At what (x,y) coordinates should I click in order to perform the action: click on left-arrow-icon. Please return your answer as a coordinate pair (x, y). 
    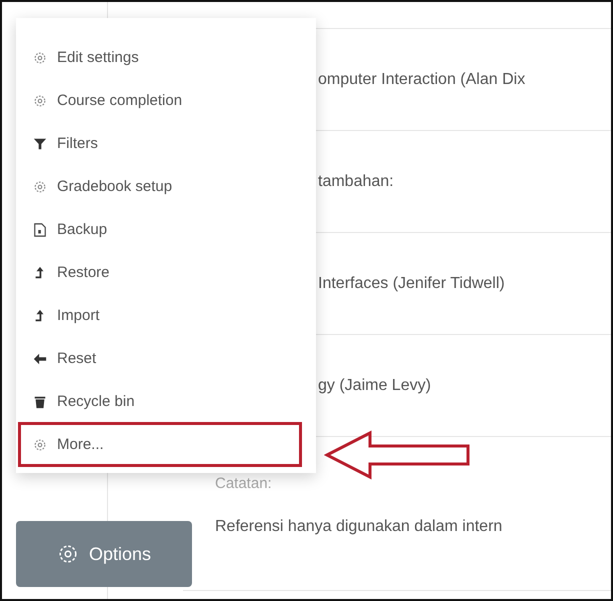
    Looking at the image, I should click on (40, 359).